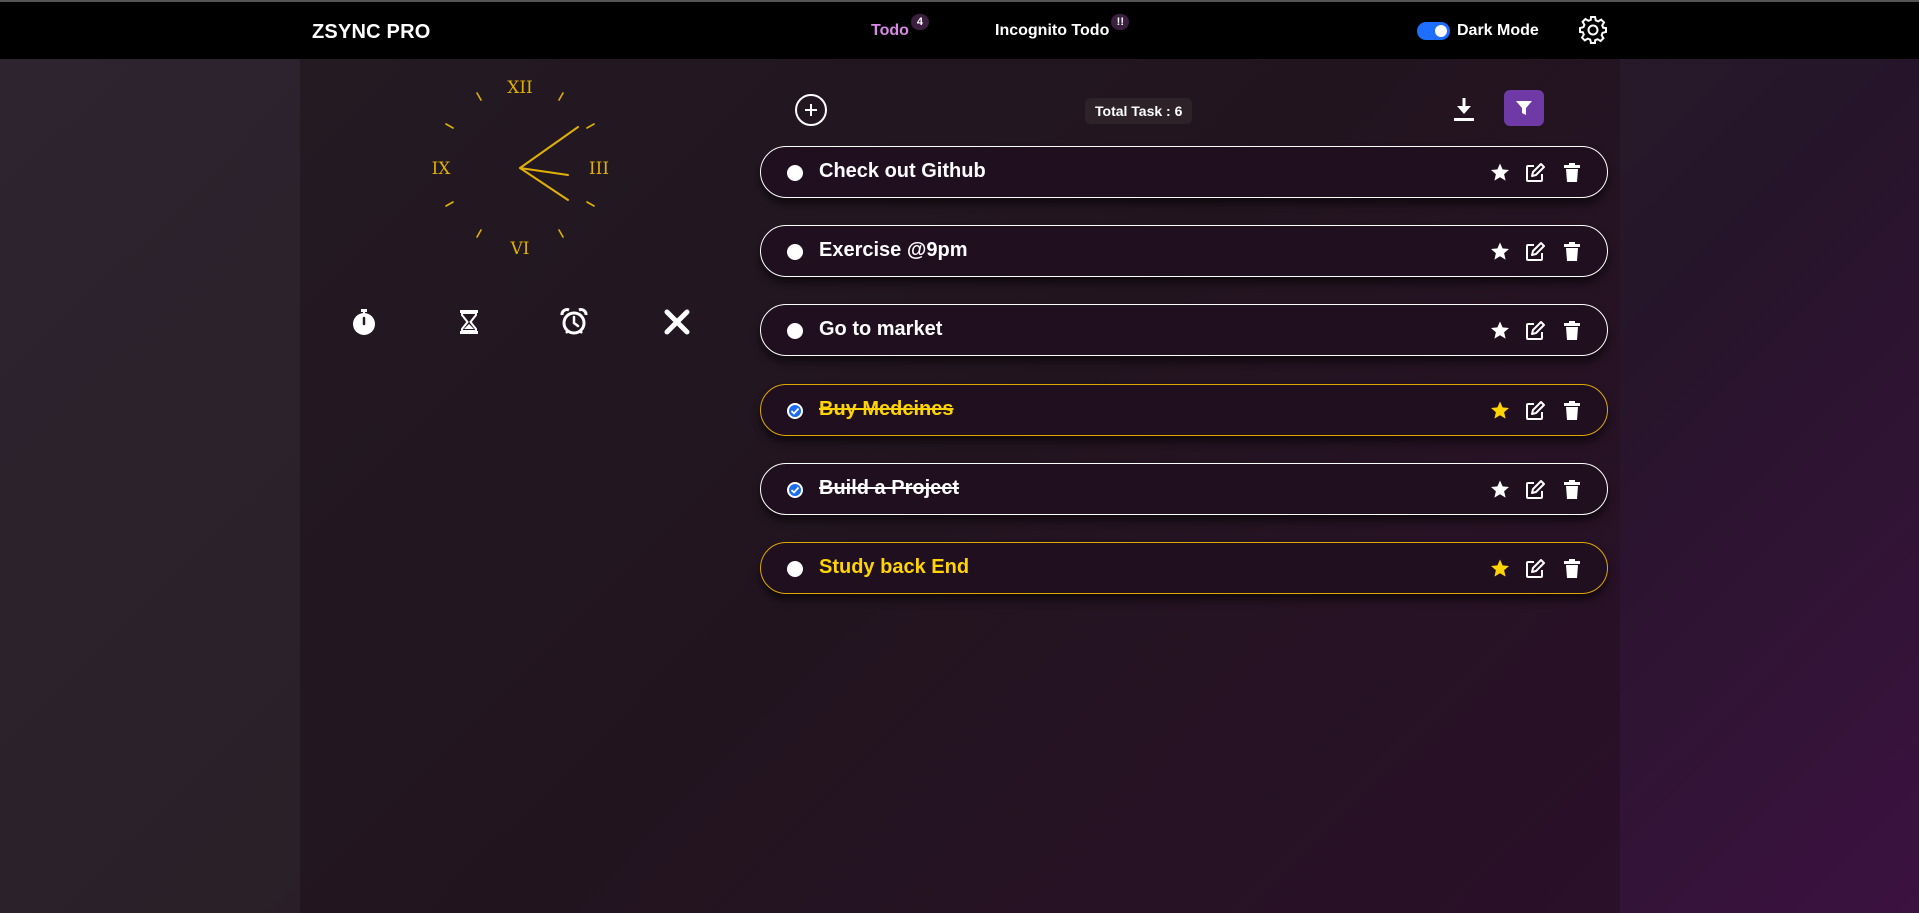 Image resolution: width=1919 pixels, height=913 pixels. Describe the element at coordinates (811, 110) in the screenshot. I see `plus-circle-icon` at that location.